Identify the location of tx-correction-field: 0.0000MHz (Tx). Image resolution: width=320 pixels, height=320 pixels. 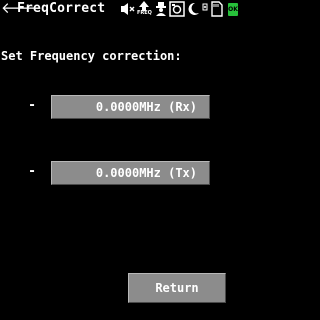
(130, 173).